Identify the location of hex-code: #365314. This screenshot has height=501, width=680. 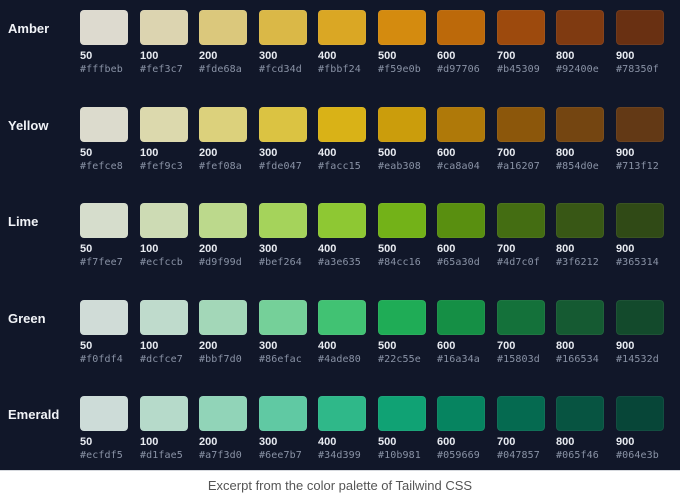
(637, 263).